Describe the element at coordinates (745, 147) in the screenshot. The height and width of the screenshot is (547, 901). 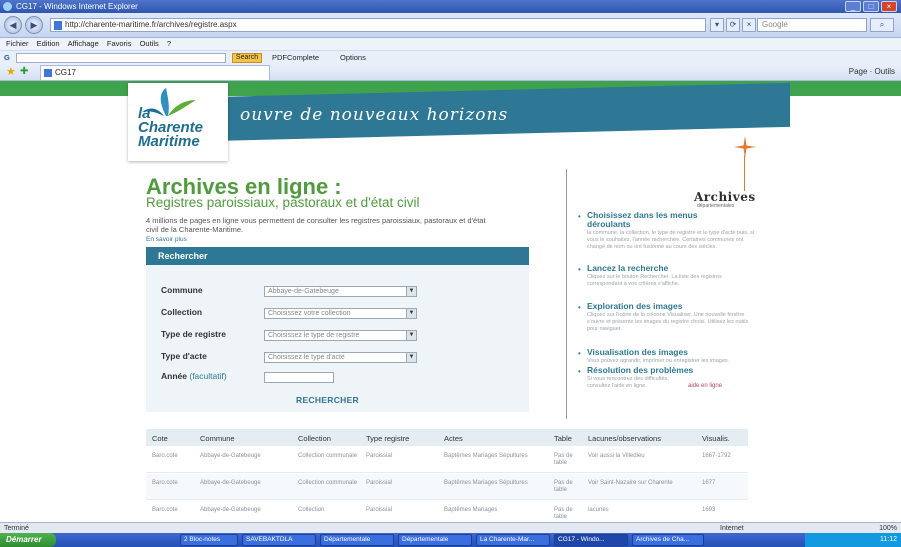
I see `star-burst-icon` at that location.